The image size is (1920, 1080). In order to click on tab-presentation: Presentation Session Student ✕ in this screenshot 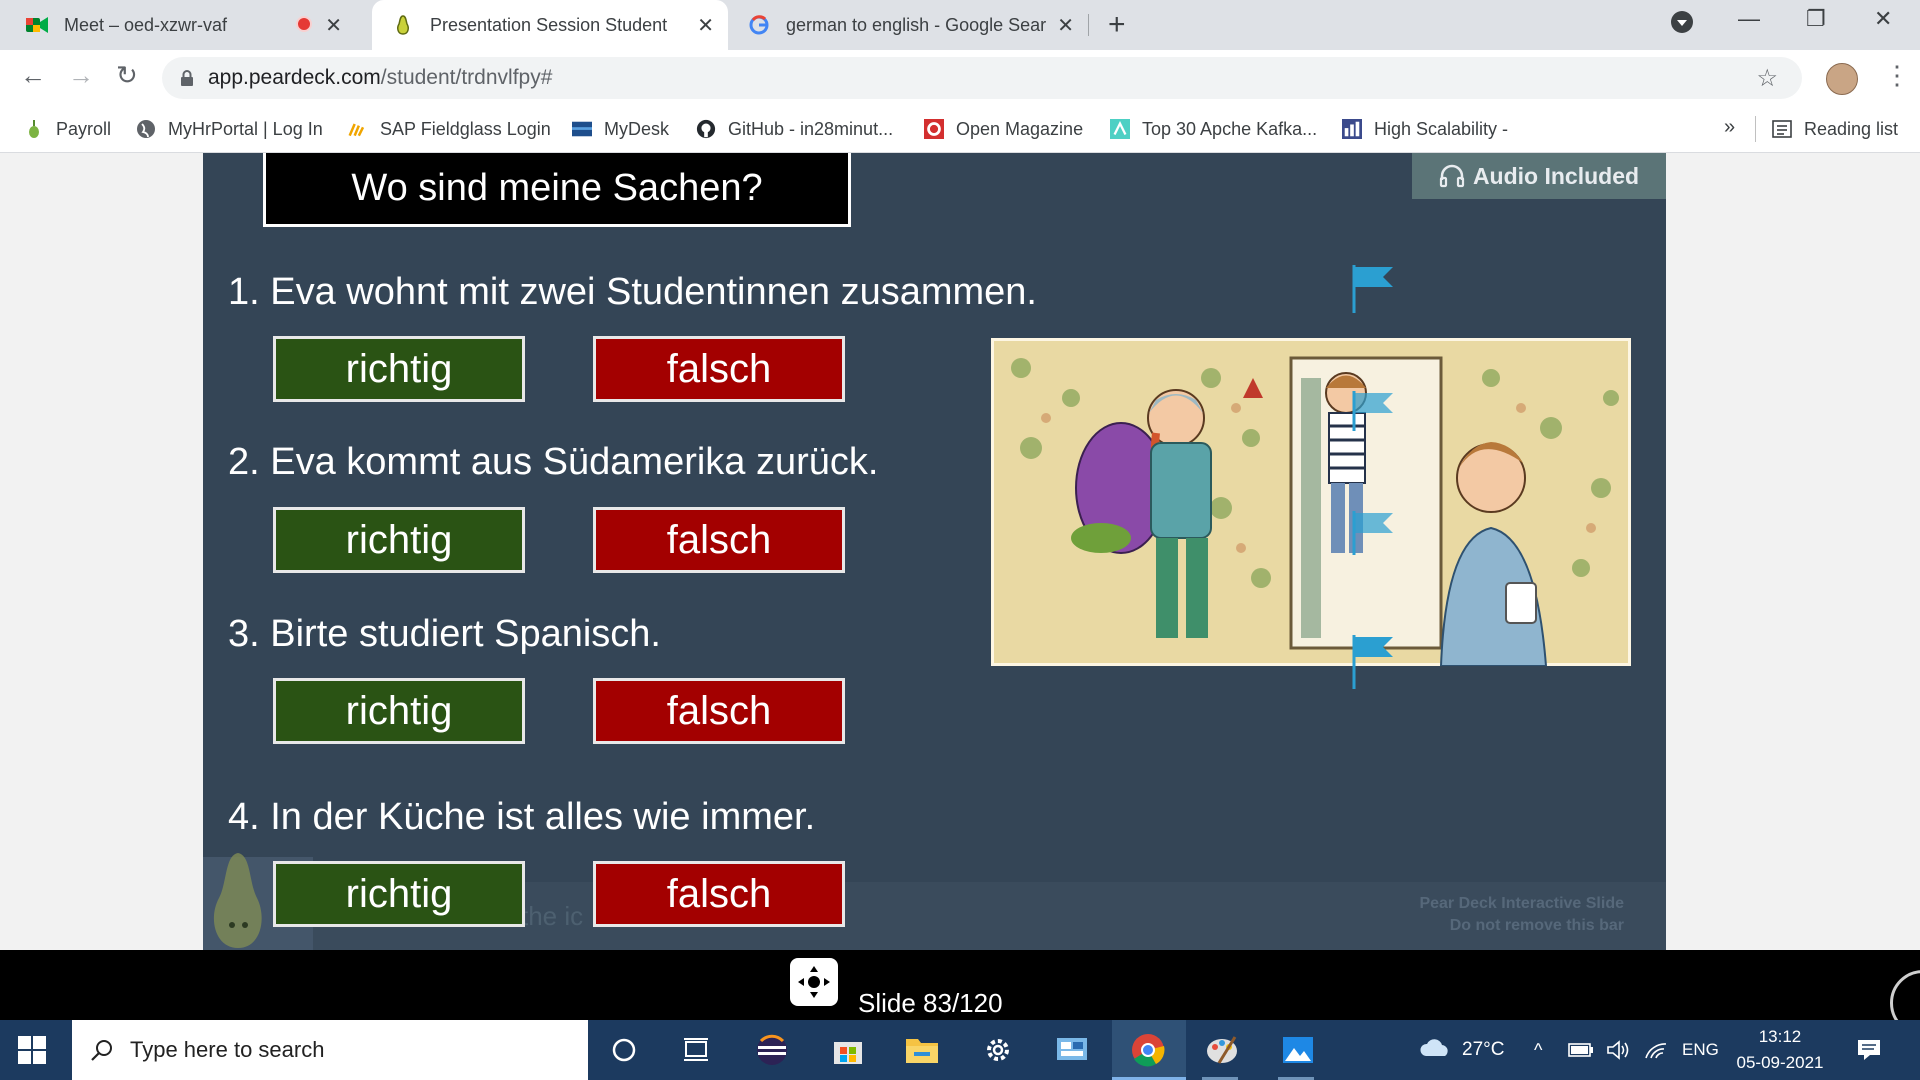, I will do `click(550, 25)`.